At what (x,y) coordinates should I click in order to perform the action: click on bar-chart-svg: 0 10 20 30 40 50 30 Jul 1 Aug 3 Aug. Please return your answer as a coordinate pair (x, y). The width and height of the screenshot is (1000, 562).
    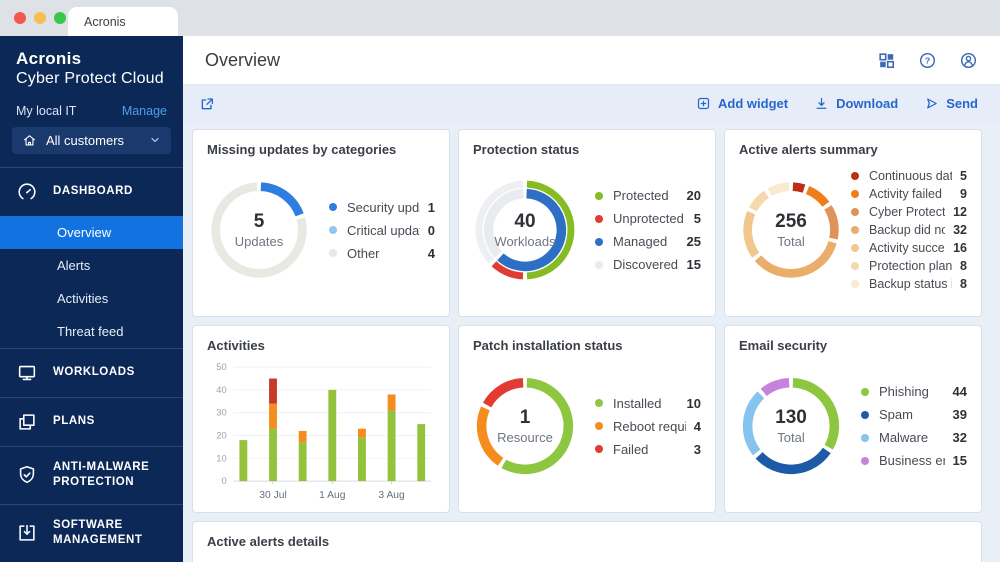
    Looking at the image, I should click on (324, 431).